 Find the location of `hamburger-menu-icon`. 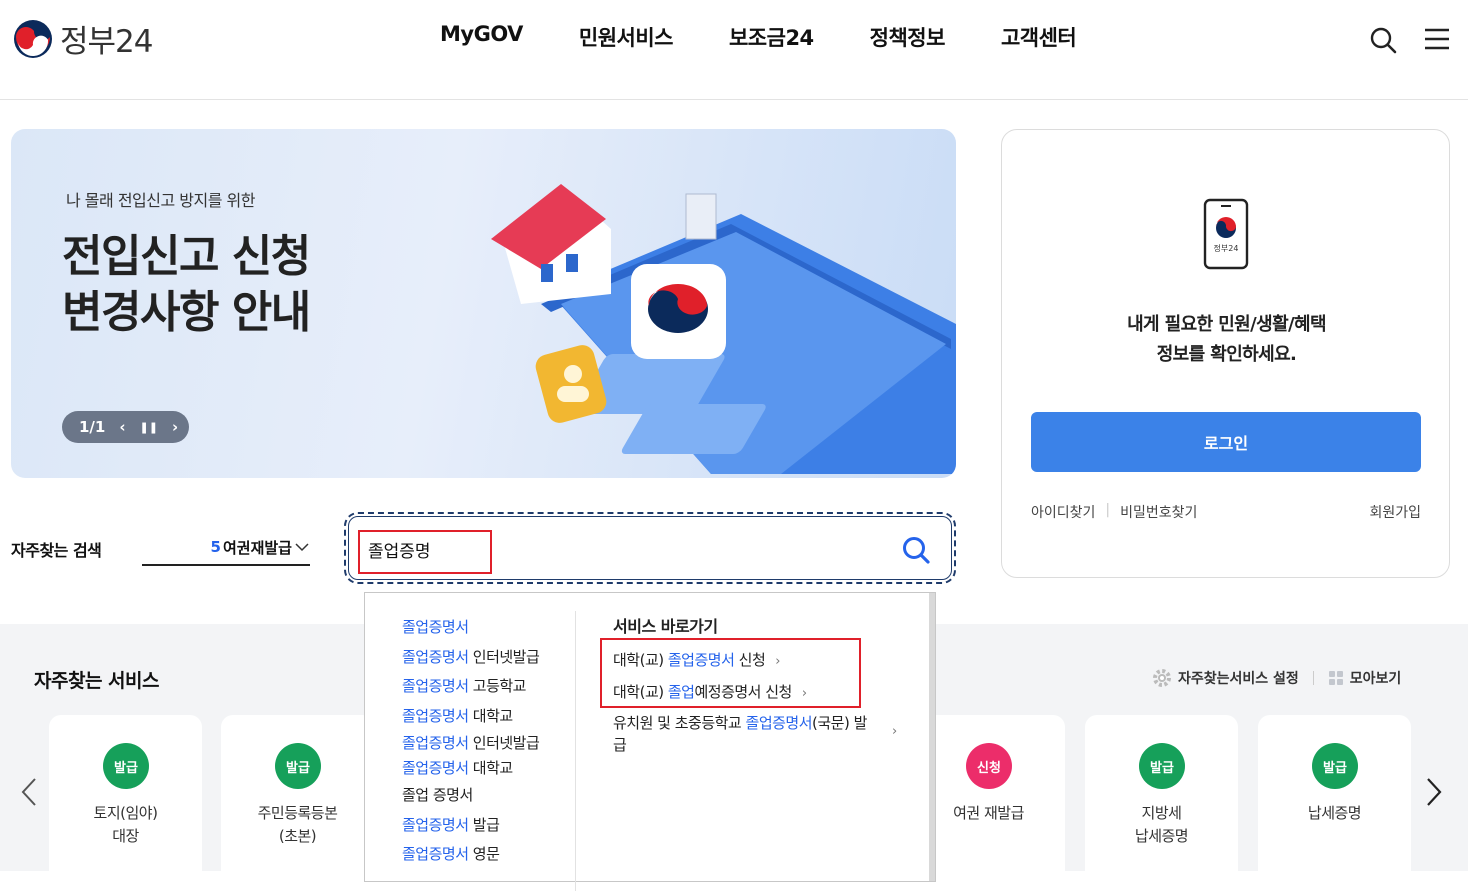

hamburger-menu-icon is located at coordinates (1437, 39).